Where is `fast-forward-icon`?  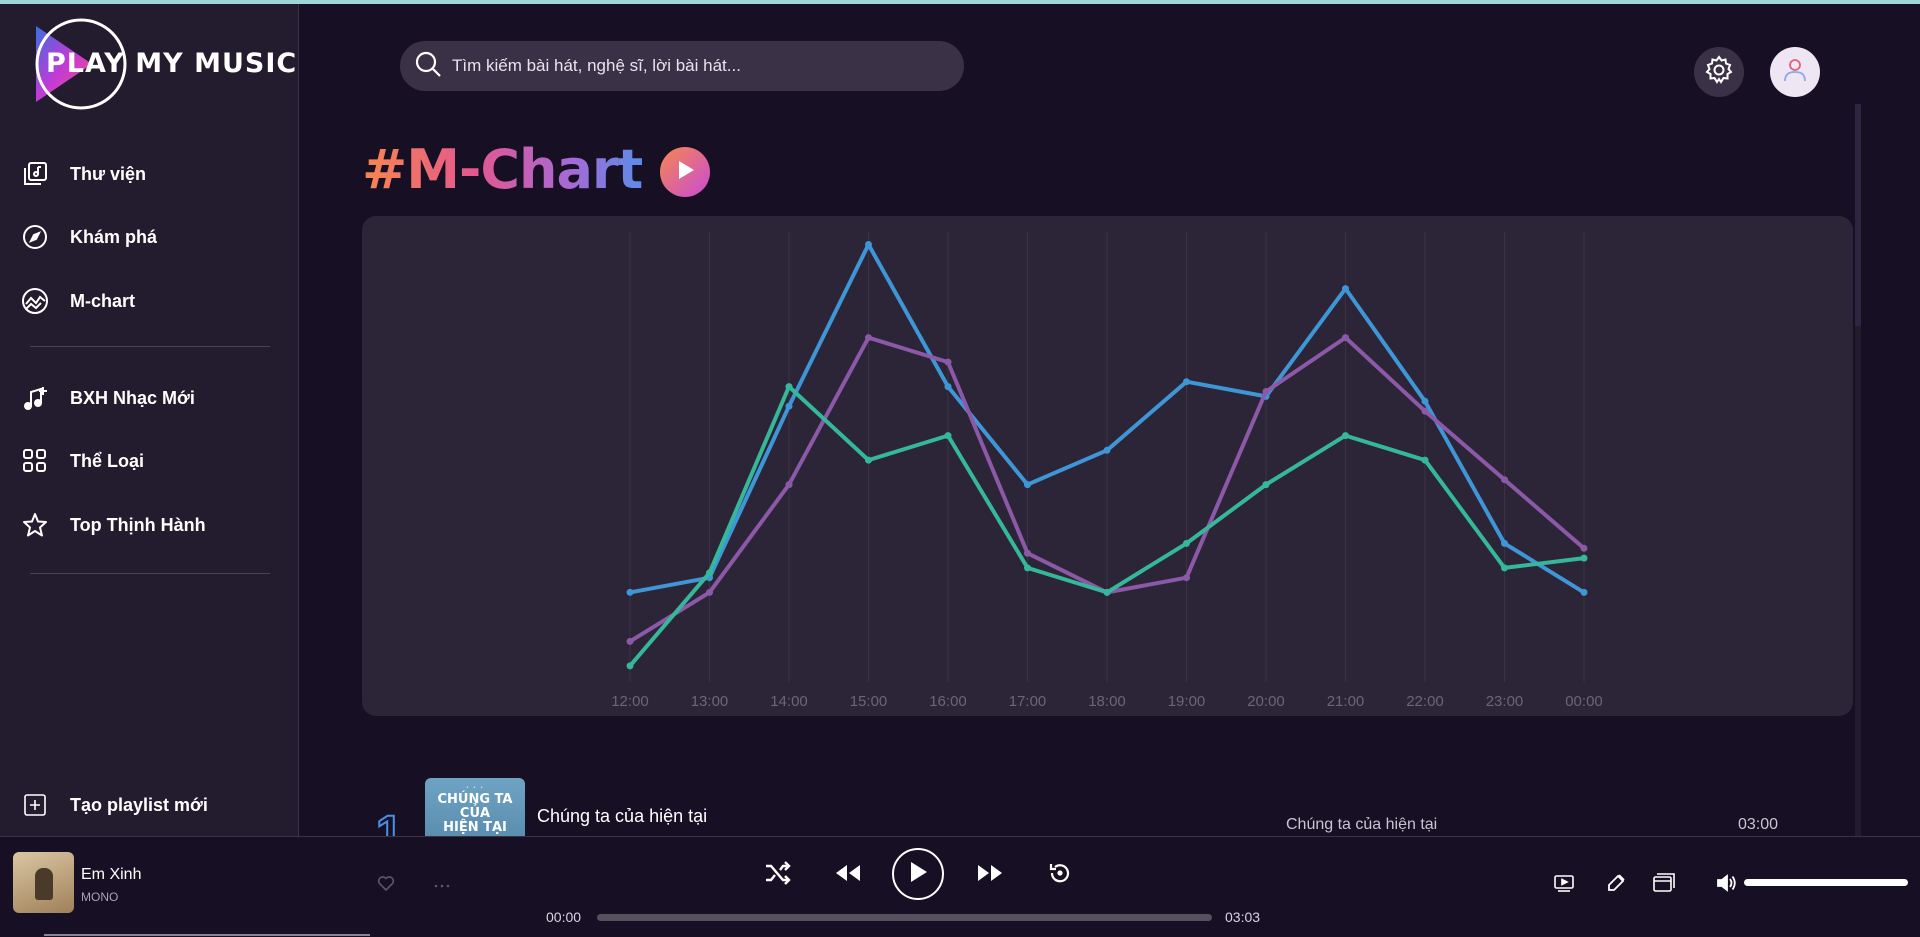
fast-forward-icon is located at coordinates (990, 875).